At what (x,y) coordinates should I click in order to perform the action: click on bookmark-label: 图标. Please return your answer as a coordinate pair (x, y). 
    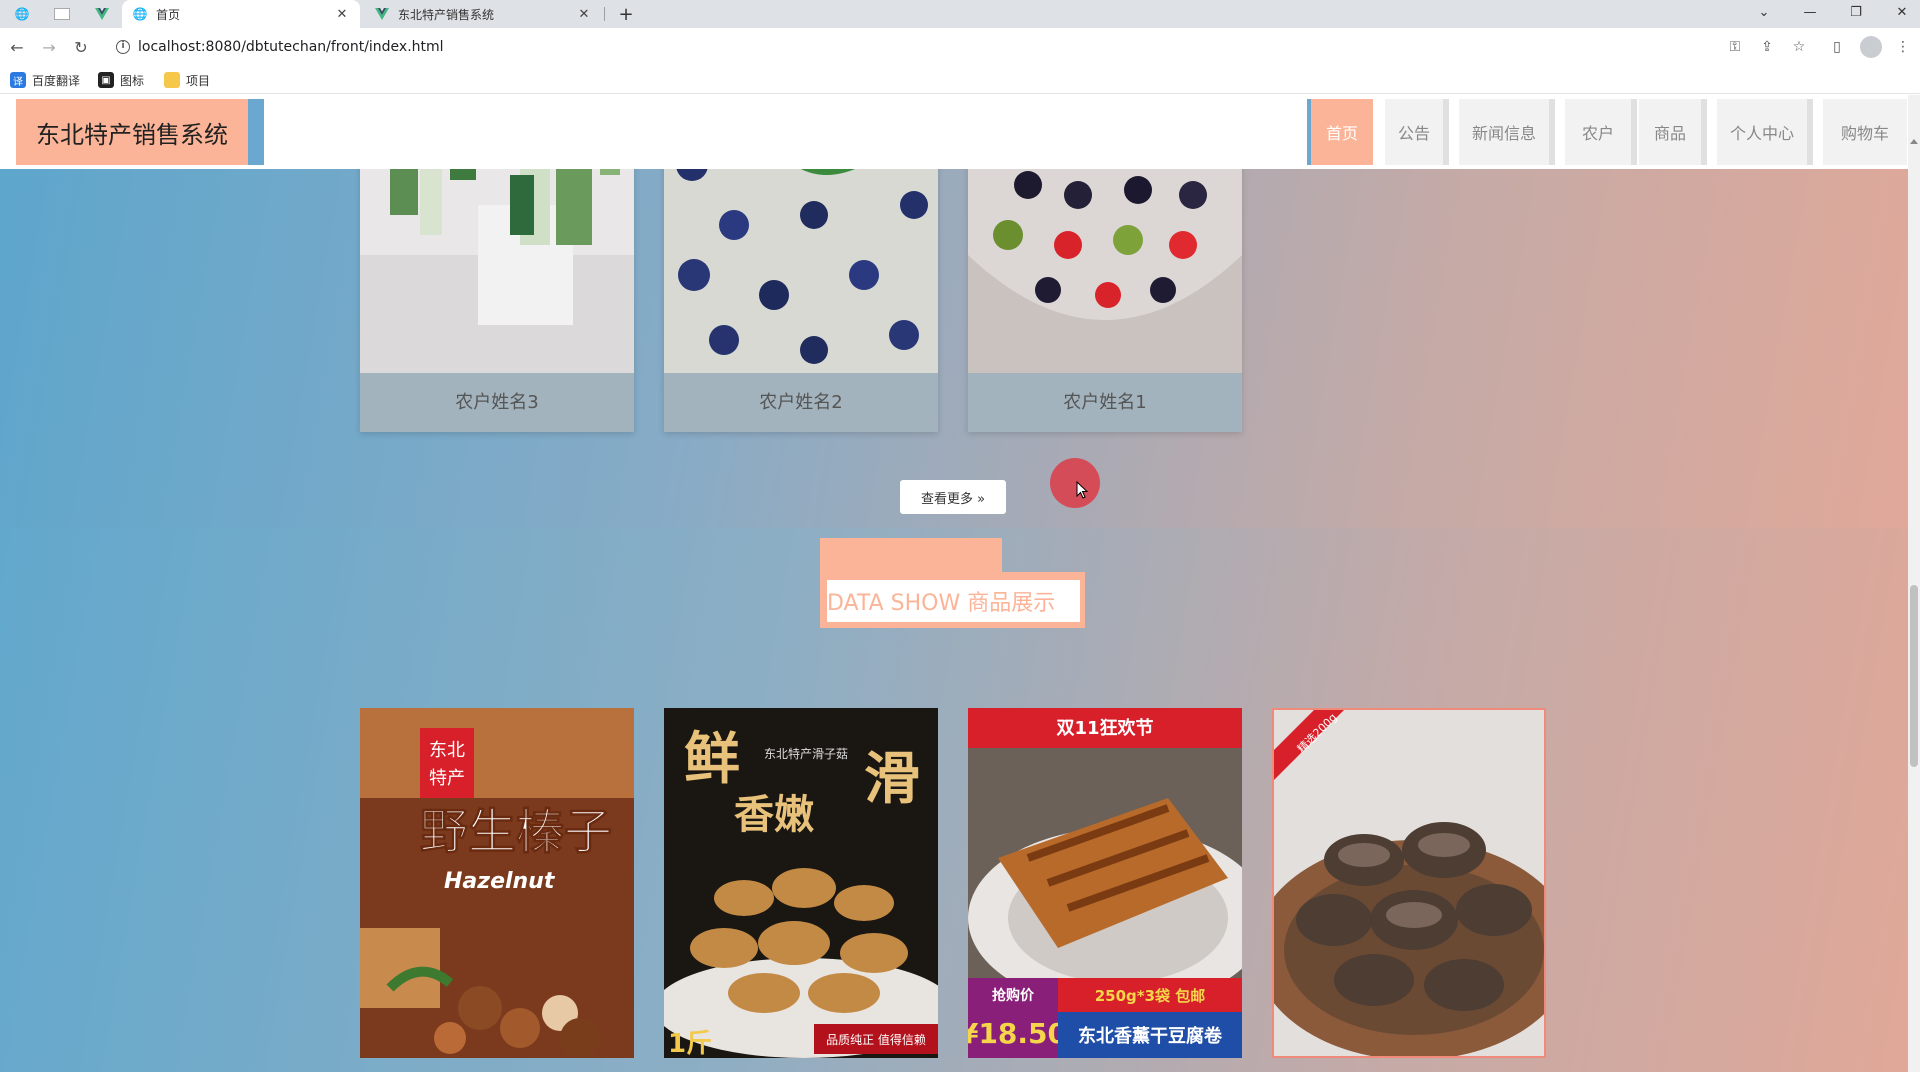
    Looking at the image, I should click on (132, 80).